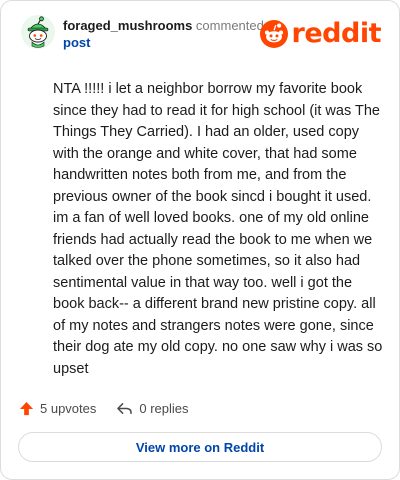 The height and width of the screenshot is (480, 400). I want to click on comment-stats: 5 upvotes 0 replies, so click(104, 408).